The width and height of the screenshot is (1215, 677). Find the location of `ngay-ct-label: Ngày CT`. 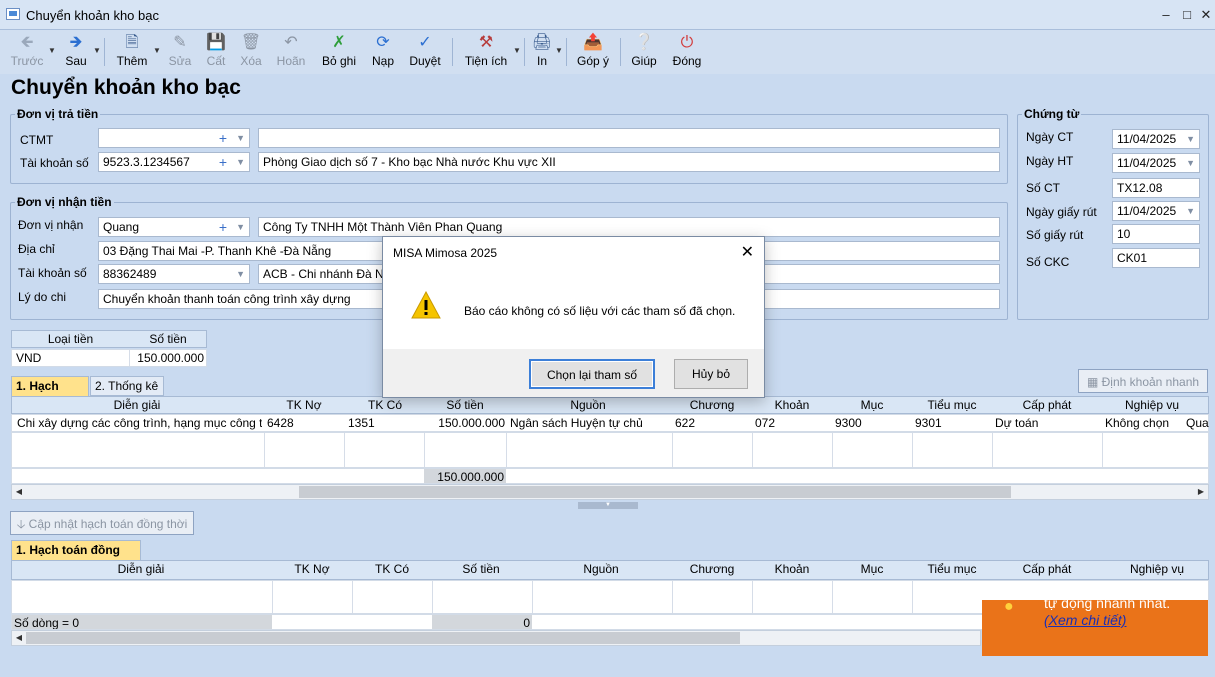

ngay-ct-label: Ngày CT is located at coordinates (1050, 137).